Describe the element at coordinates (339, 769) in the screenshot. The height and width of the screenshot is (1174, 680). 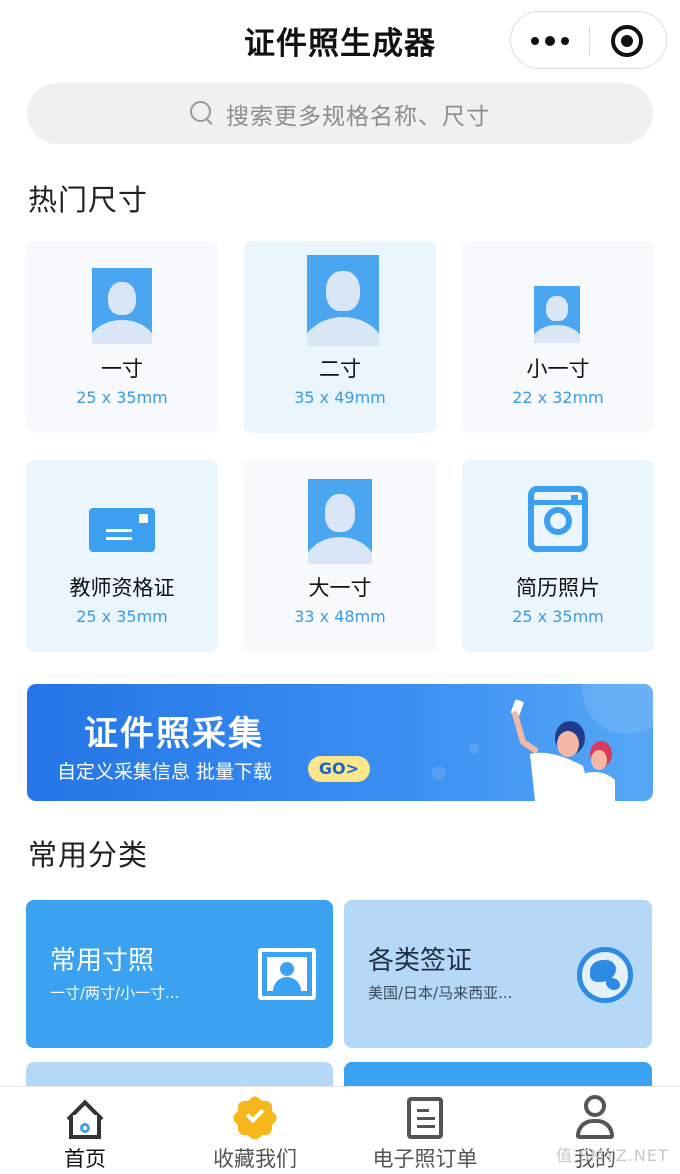
I see `go-button: GO>` at that location.